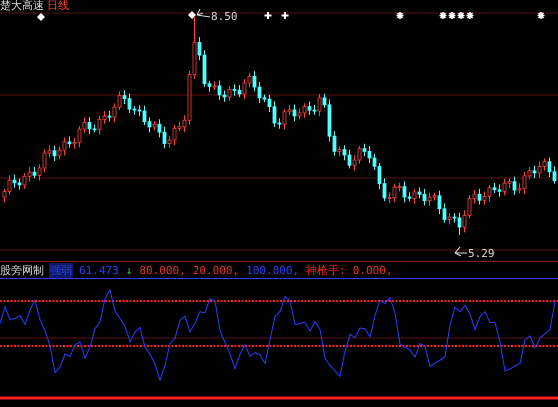 This screenshot has width=558, height=407. I want to click on indicator-value: 强弱, so click(61, 270).